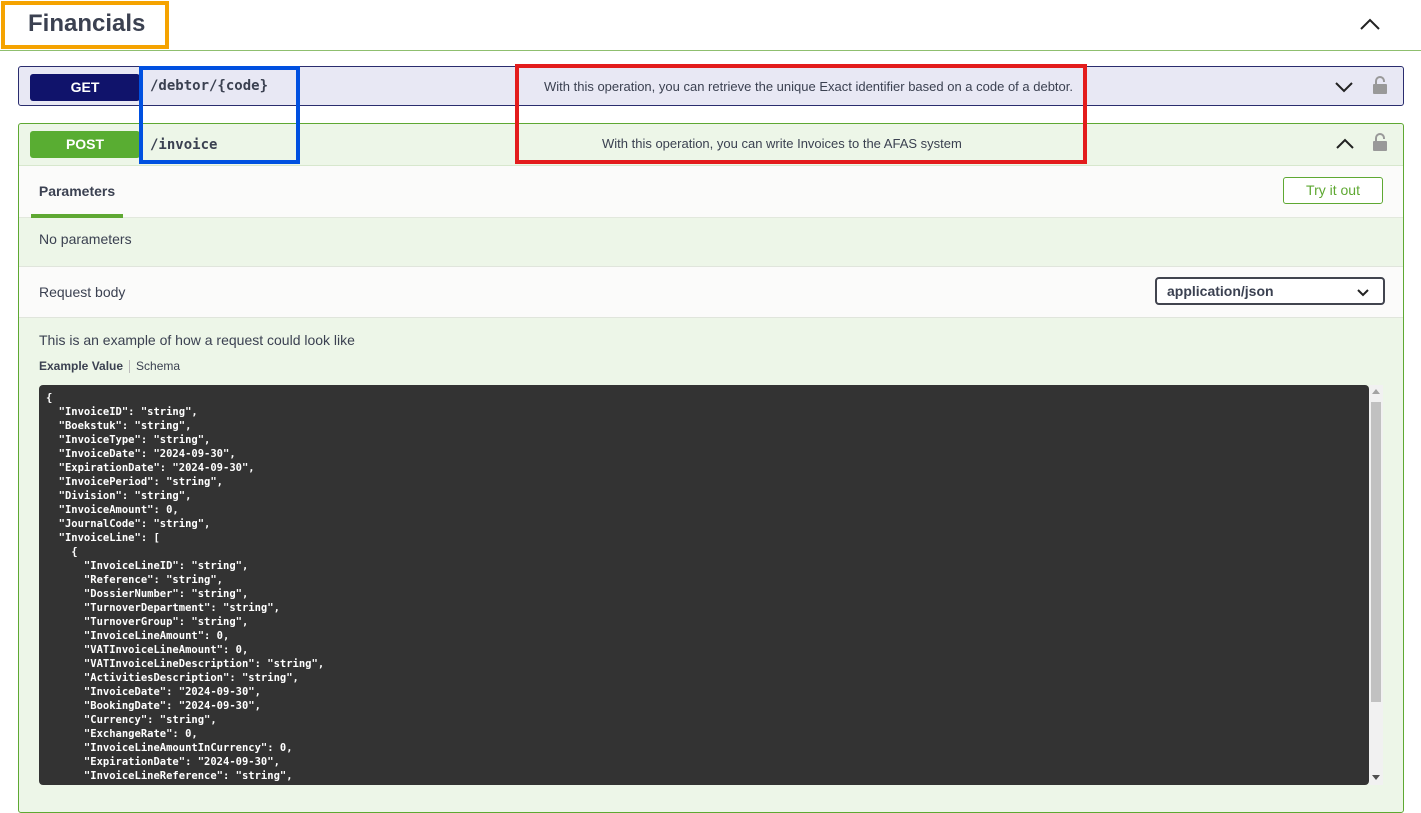  What do you see at coordinates (1376, 391) in the screenshot?
I see `scroll-up-arrow-icon` at bounding box center [1376, 391].